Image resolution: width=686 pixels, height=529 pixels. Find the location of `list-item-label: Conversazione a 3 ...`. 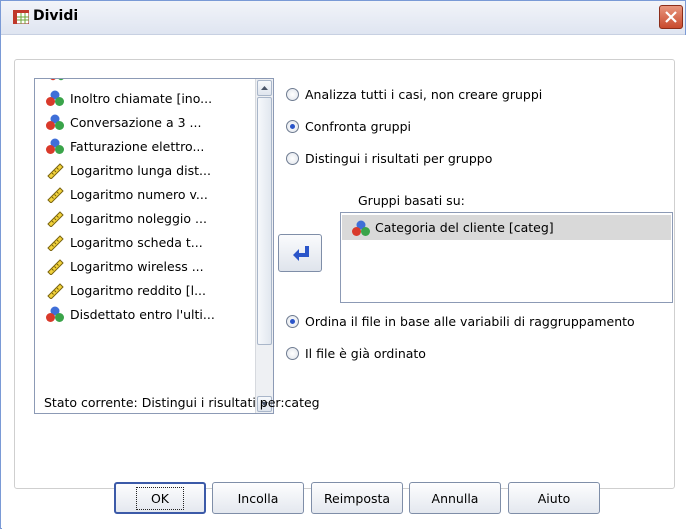

list-item-label: Conversazione a 3 ... is located at coordinates (136, 122).